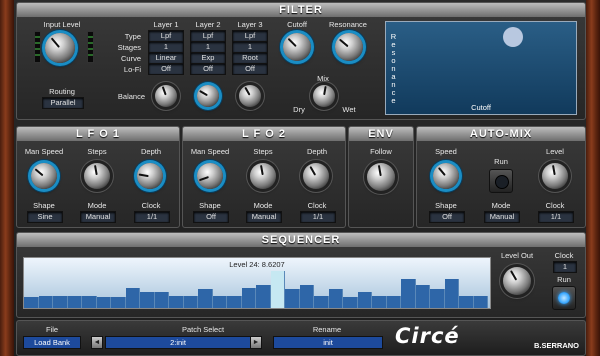 This screenshot has width=600, height=356. What do you see at coordinates (555, 176) in the screenshot?
I see `automix-level-knob` at bounding box center [555, 176].